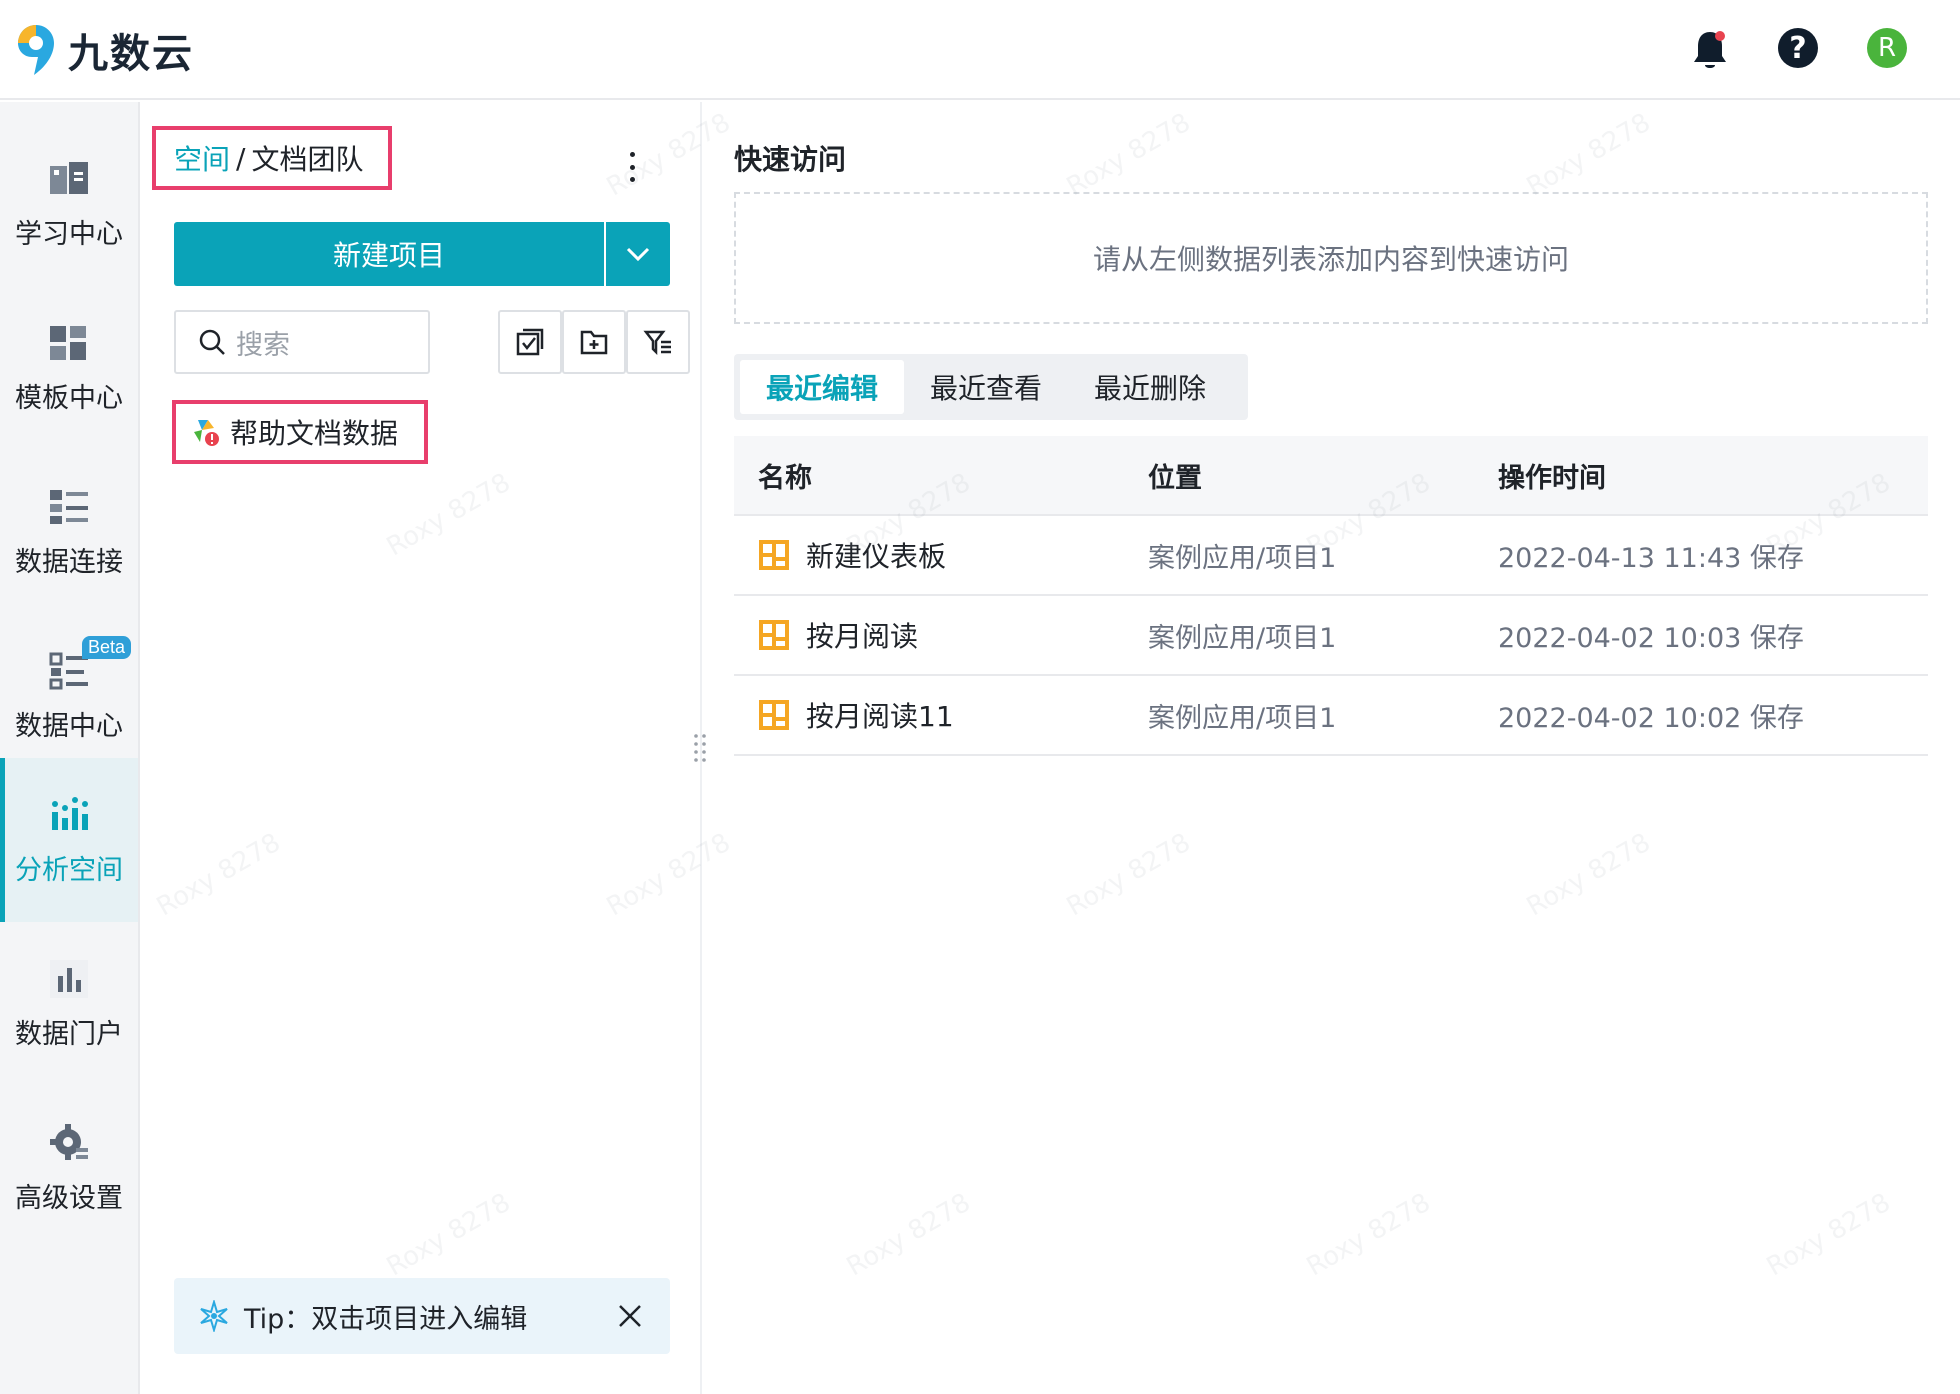  What do you see at coordinates (1331, 476) in the screenshot?
I see `table-header: 名称 位置 操作时间` at bounding box center [1331, 476].